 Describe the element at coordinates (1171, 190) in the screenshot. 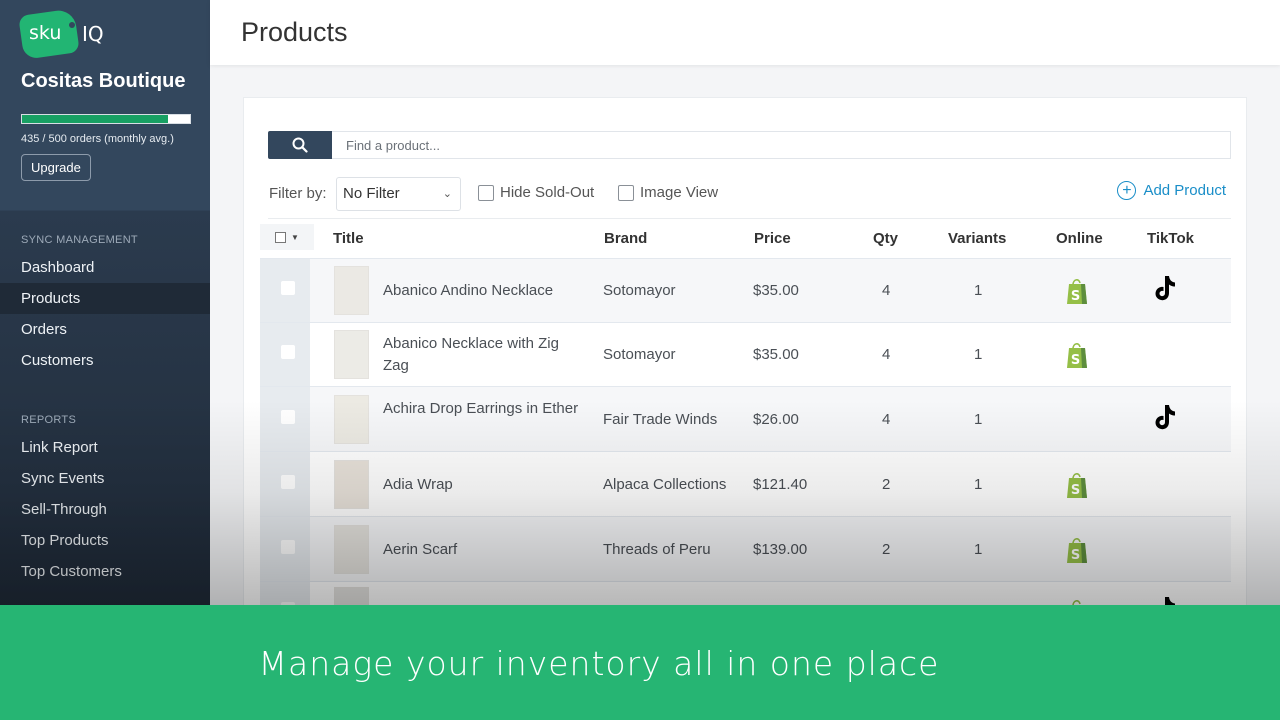

I see `add-product-button: + Add Product` at that location.